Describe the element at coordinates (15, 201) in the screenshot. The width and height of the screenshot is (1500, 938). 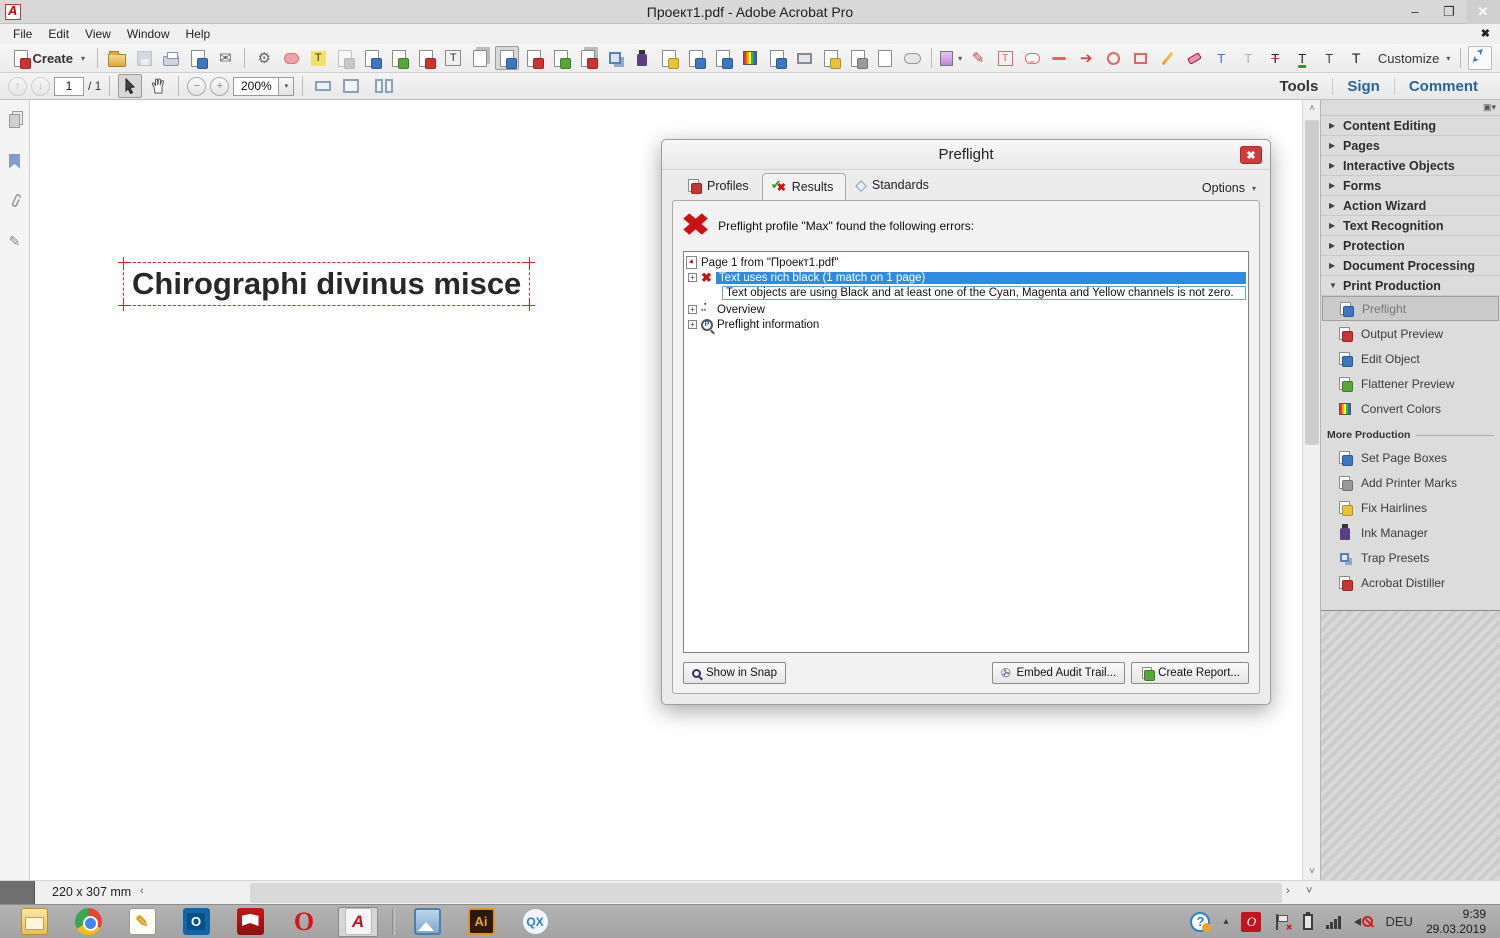
I see `attachments-button` at that location.